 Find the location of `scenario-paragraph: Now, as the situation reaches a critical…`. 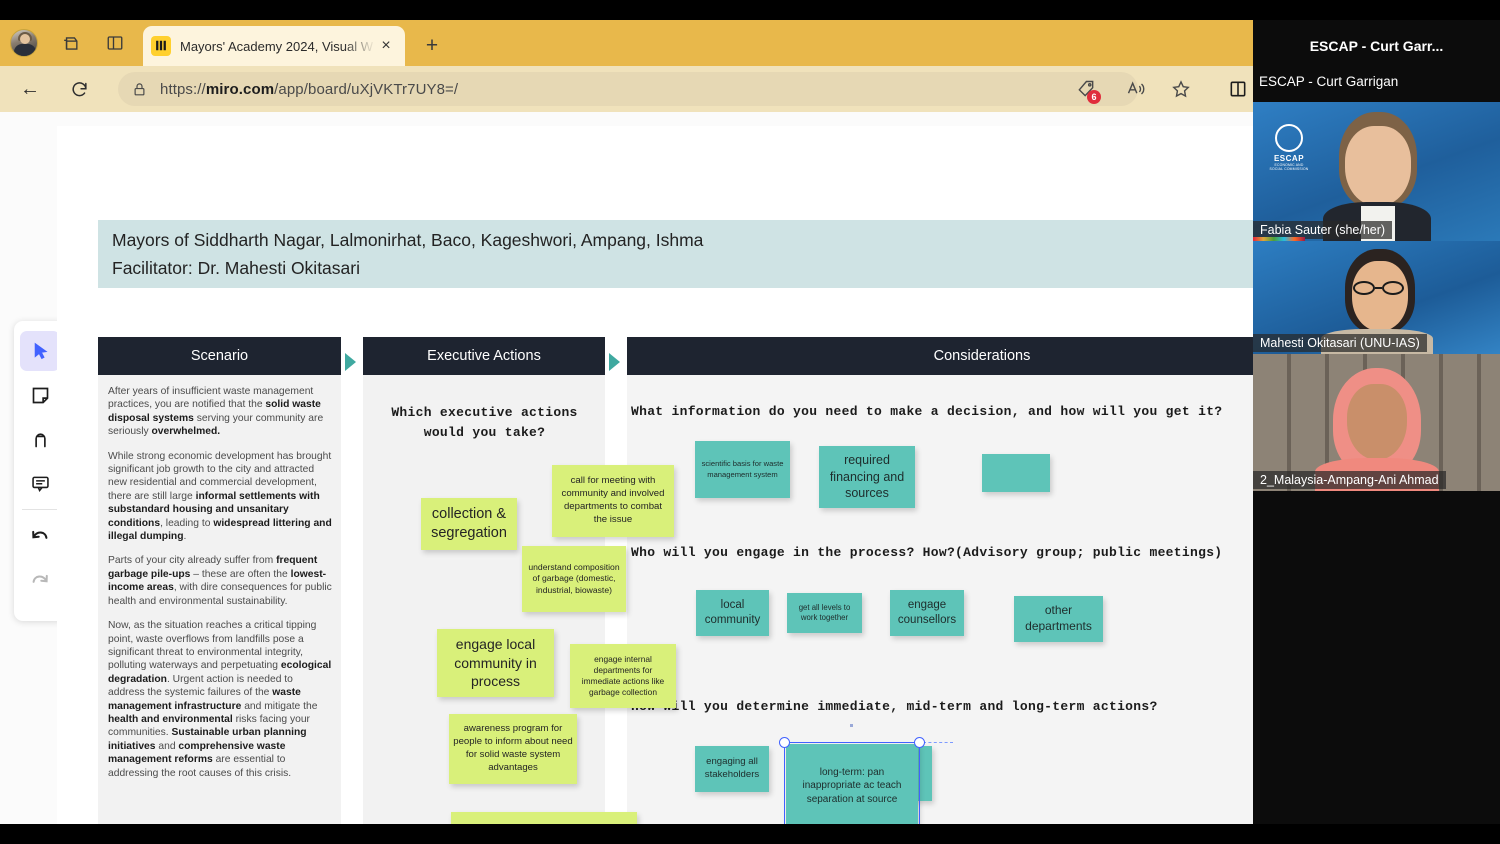

scenario-paragraph: Now, as the situation reaches a critical… is located at coordinates (220, 699).